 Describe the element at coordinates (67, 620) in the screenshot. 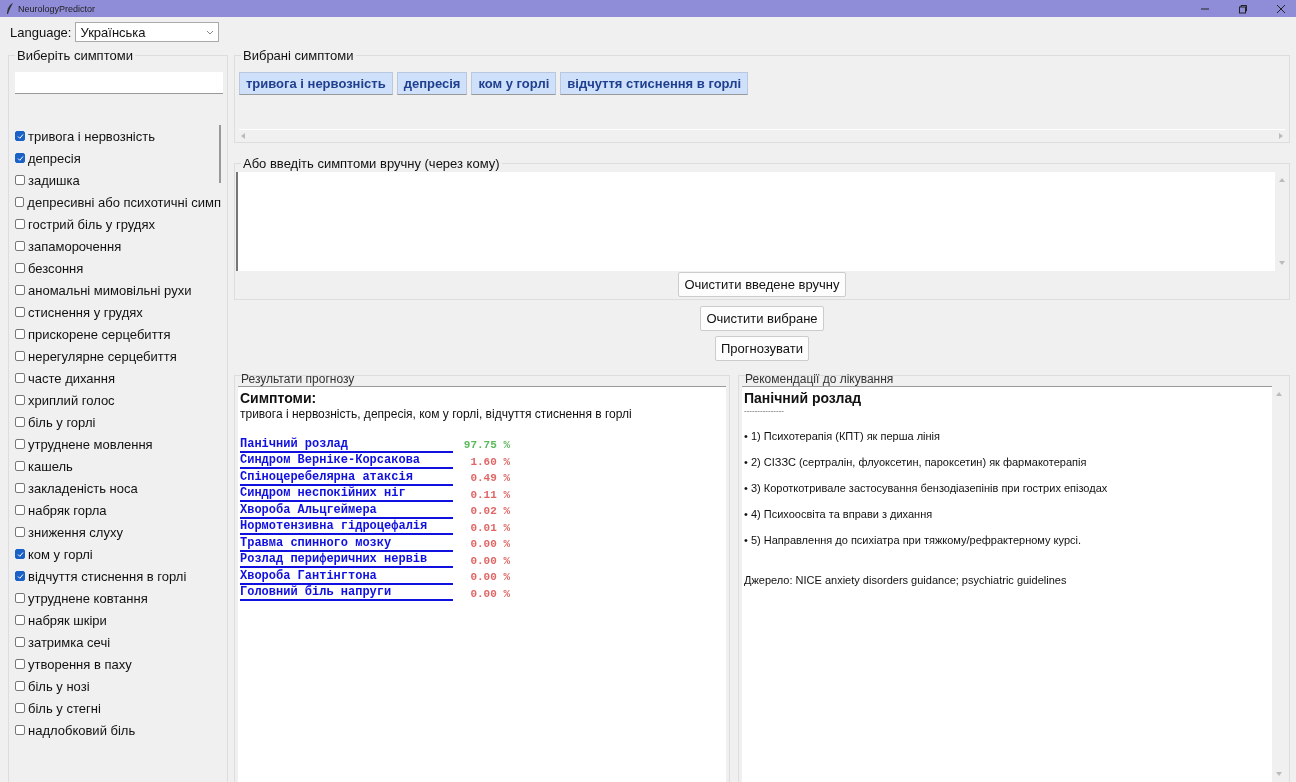

I see `symptom-label: набряк шкіри` at that location.